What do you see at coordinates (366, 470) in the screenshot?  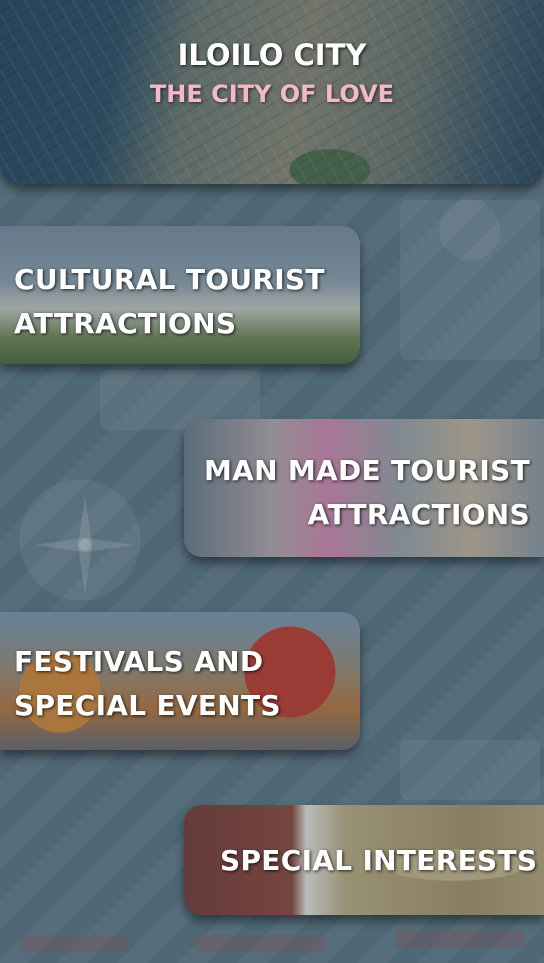 I see `card-label-line: MAN MADE TOURIST` at bounding box center [366, 470].